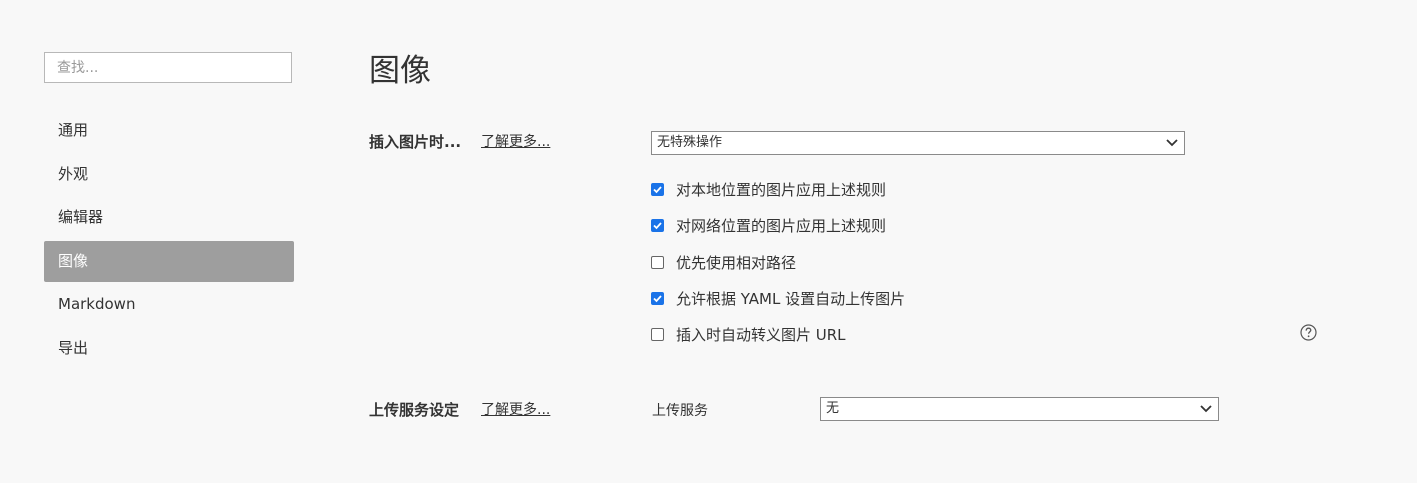 This screenshot has height=483, width=1417. What do you see at coordinates (1308, 332) in the screenshot?
I see `question-circle-icon` at bounding box center [1308, 332].